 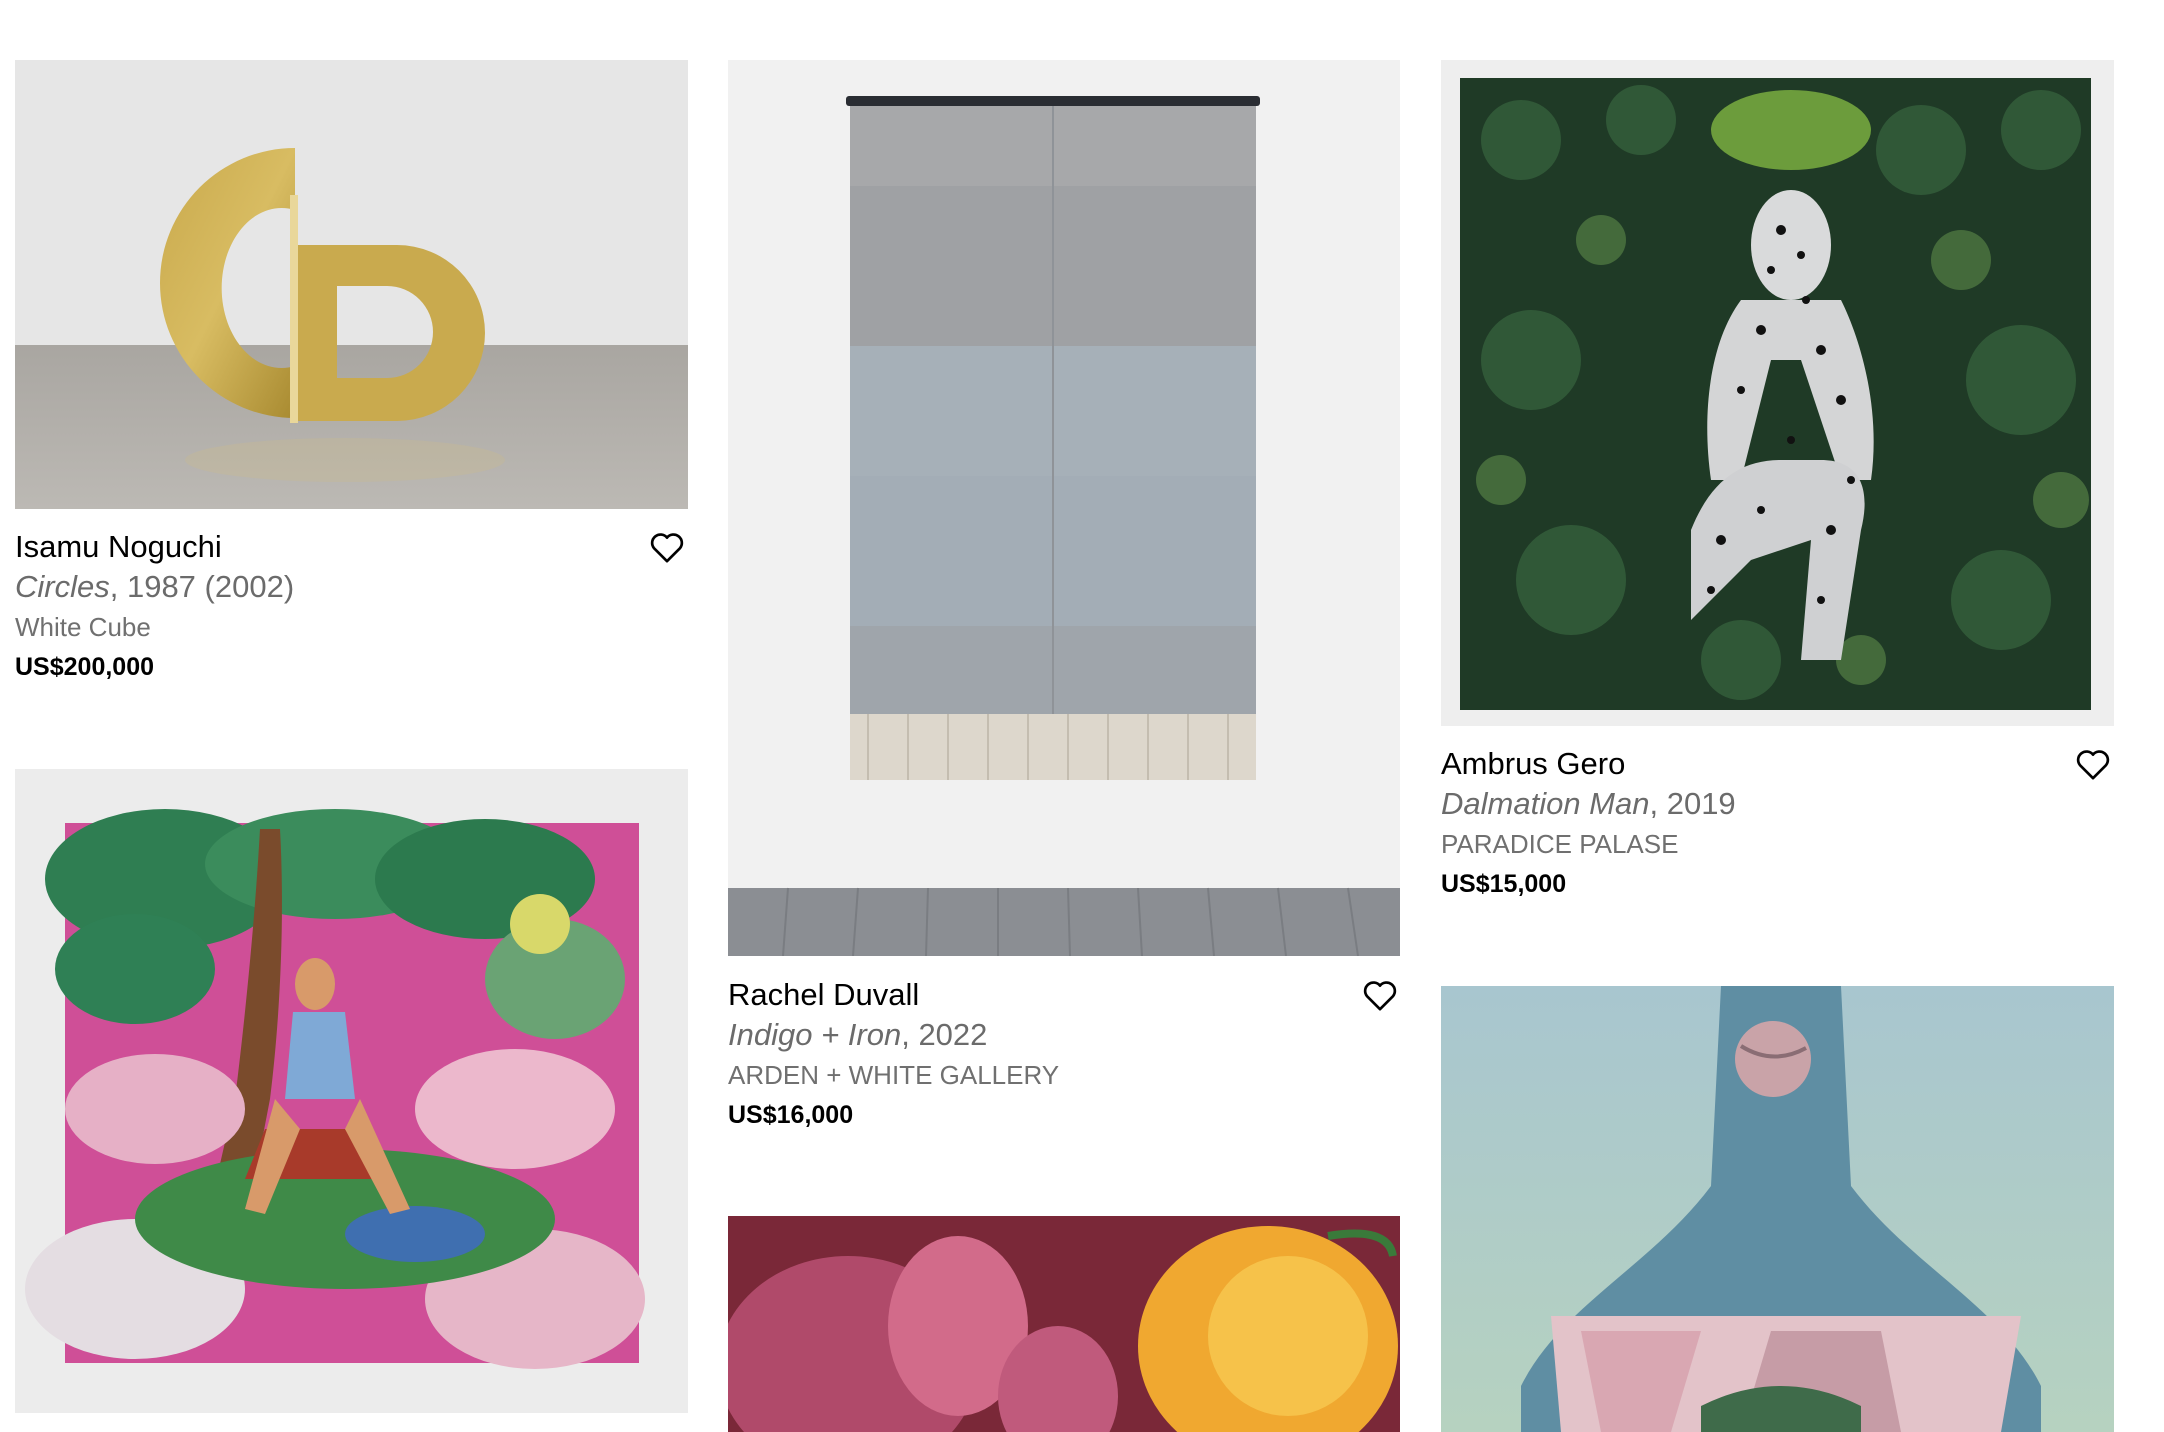 I want to click on artwork-image-dalmation-man, so click(x=1777, y=393).